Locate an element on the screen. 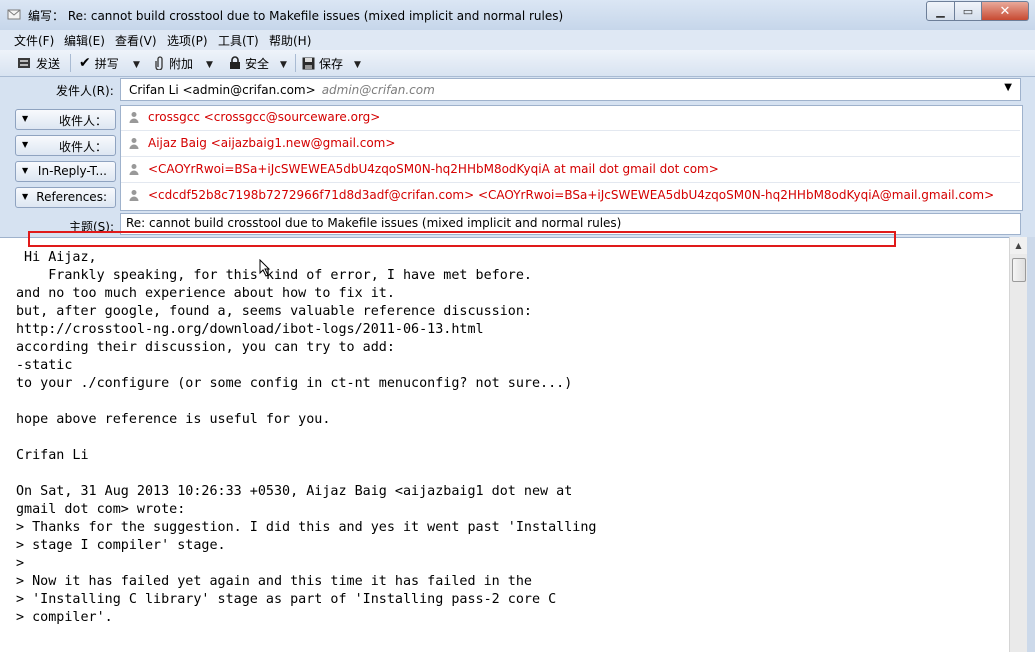 Image resolution: width=1035 pixels, height=653 pixels. menu-view: 查看(V) is located at coordinates (136, 40).